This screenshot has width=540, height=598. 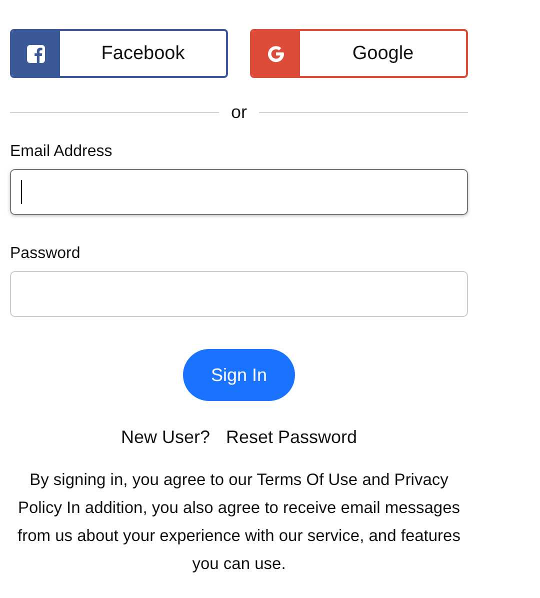 I want to click on facebook-icon, so click(x=36, y=53).